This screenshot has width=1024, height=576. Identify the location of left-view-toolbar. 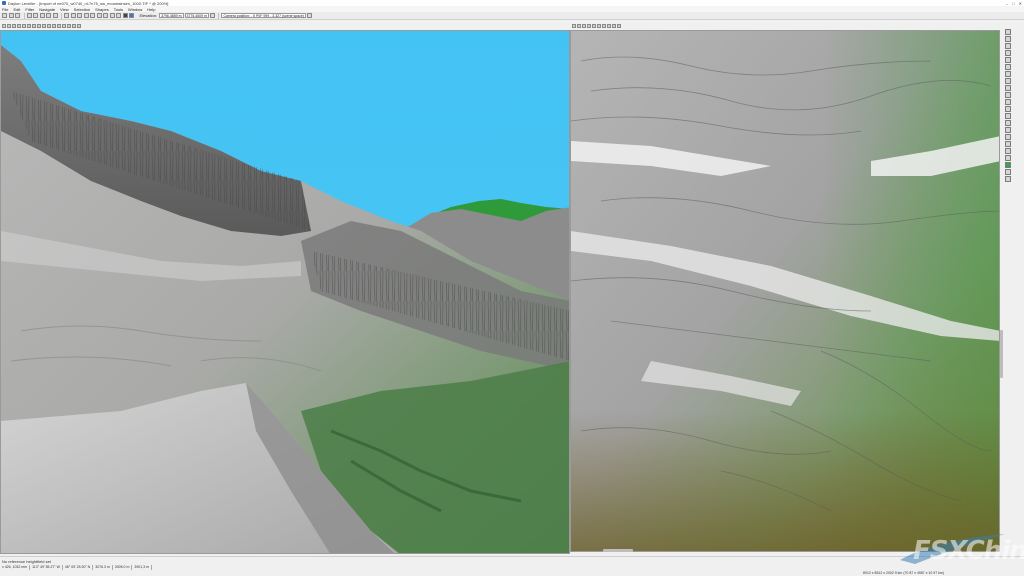
(42, 26).